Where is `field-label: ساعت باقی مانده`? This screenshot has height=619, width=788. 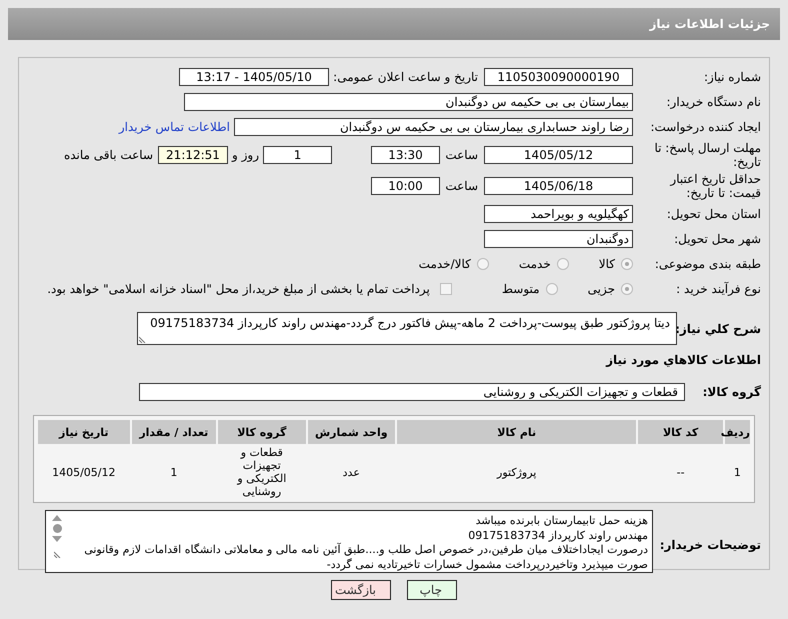
field-label: ساعت باقی مانده is located at coordinates (108, 155).